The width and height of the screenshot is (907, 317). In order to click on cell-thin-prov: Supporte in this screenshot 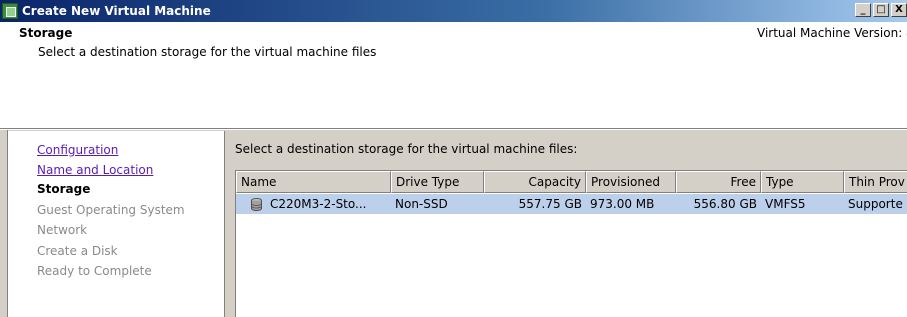, I will do `click(875, 204)`.